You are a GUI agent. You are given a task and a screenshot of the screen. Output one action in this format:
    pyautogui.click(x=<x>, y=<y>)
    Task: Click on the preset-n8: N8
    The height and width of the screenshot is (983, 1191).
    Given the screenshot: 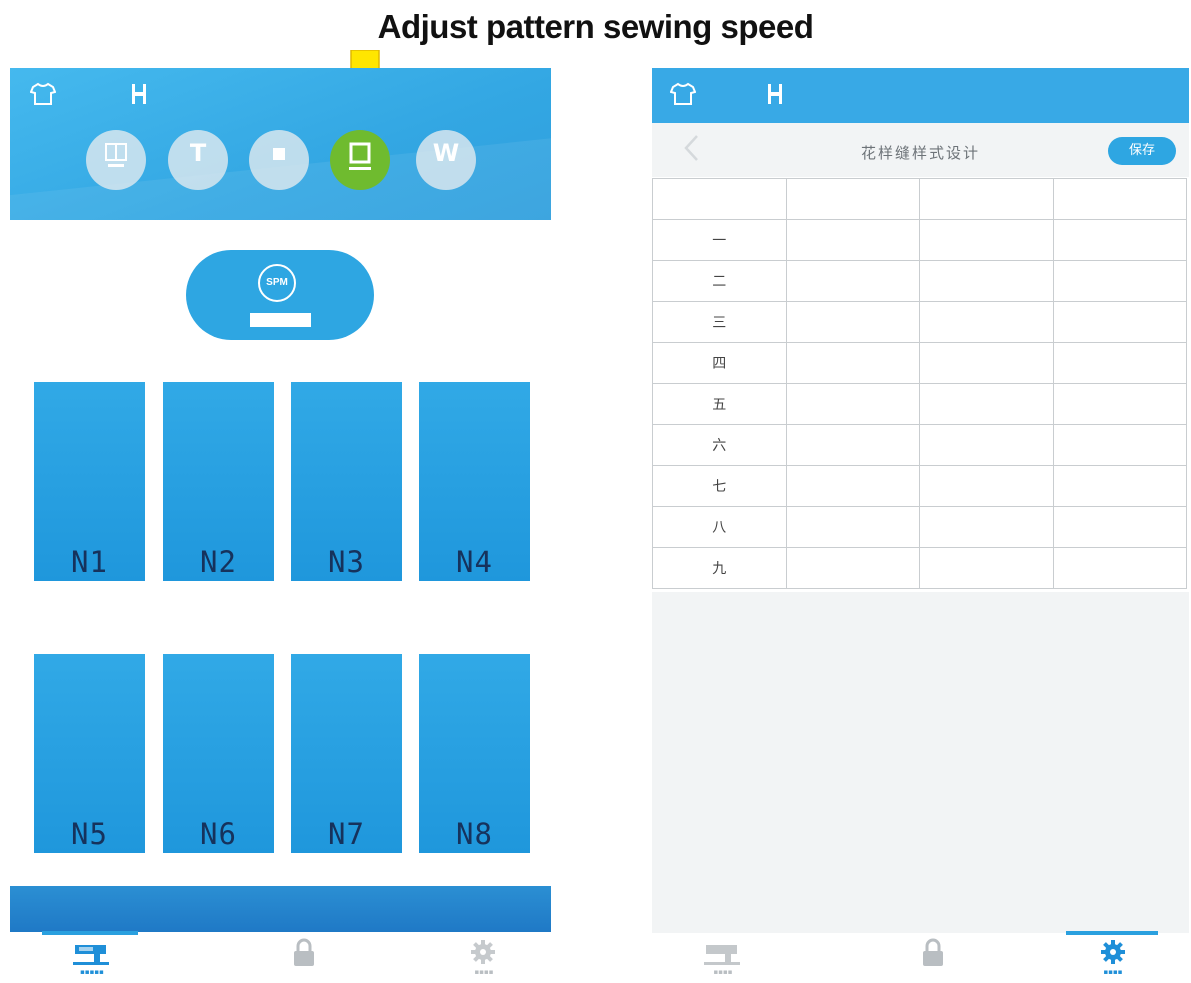 What is the action you would take?
    pyautogui.click(x=474, y=753)
    